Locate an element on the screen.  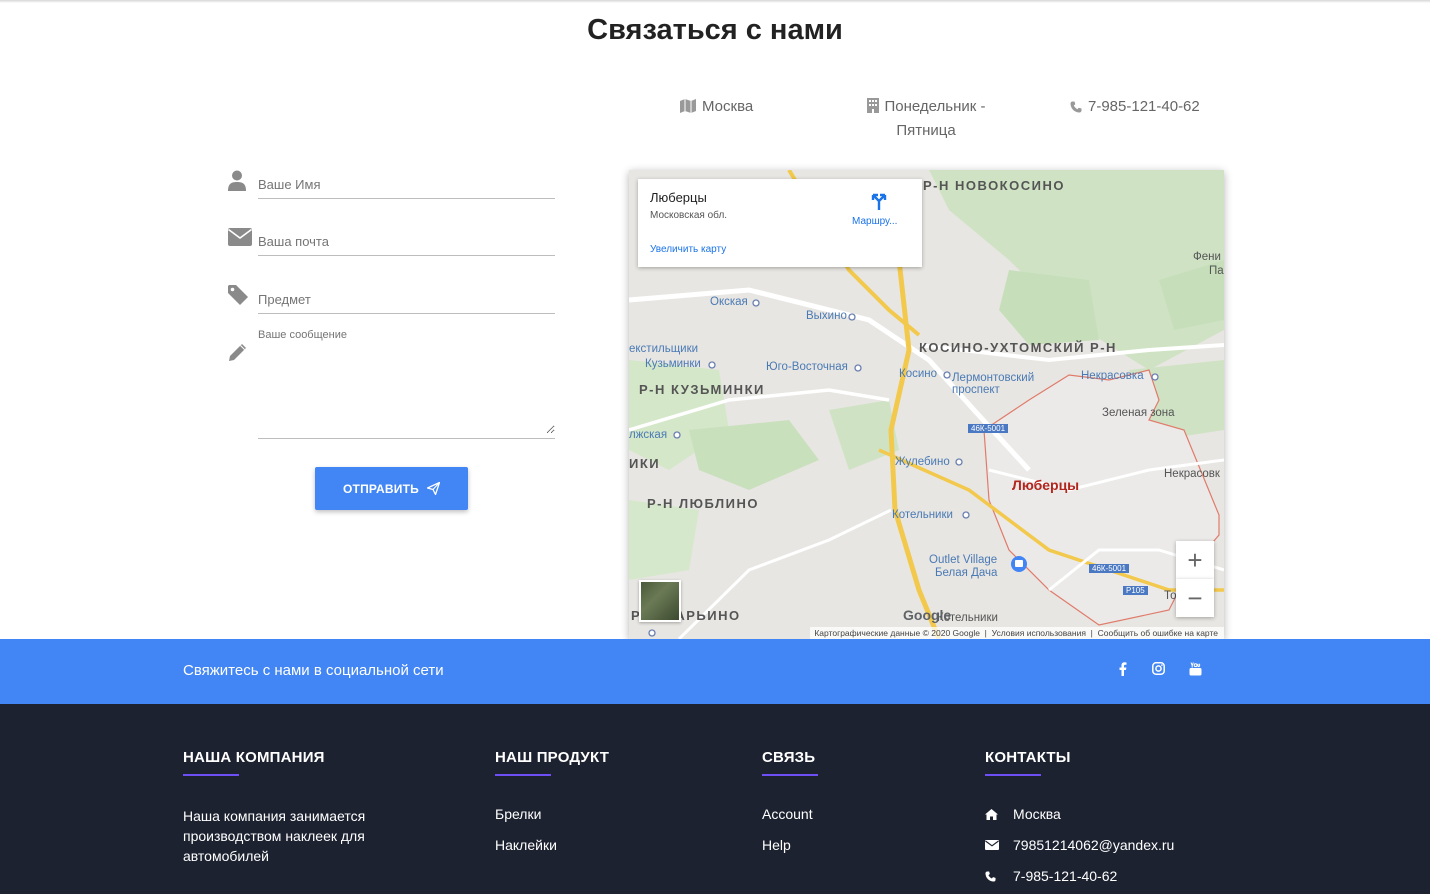
top-shadow is located at coordinates (715, 1).